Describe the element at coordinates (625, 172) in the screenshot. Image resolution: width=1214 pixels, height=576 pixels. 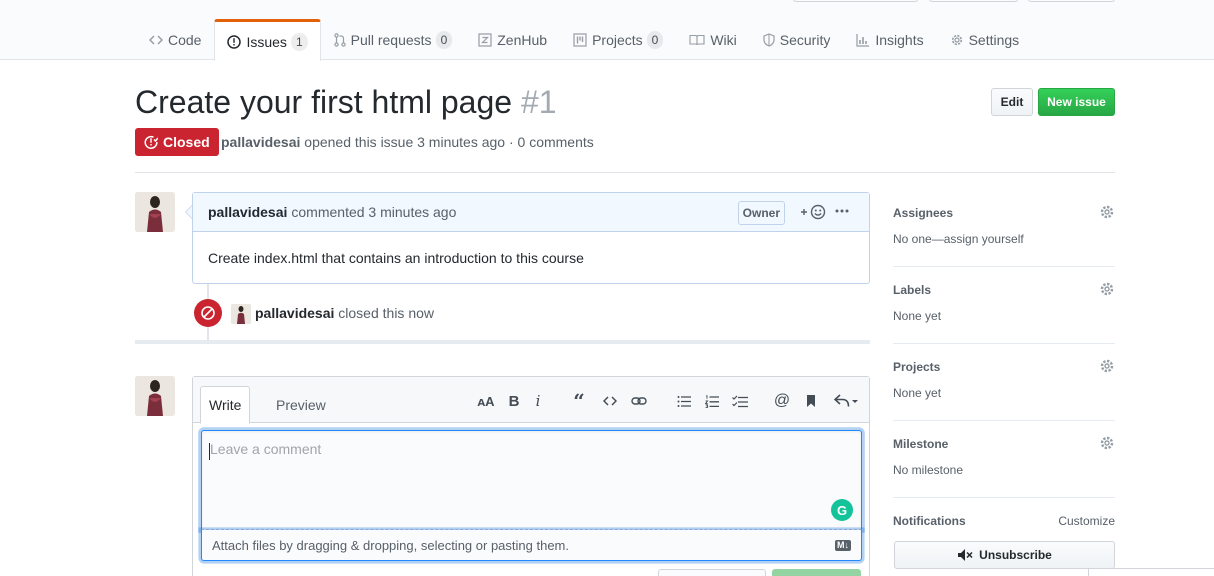
I see `divider` at that location.